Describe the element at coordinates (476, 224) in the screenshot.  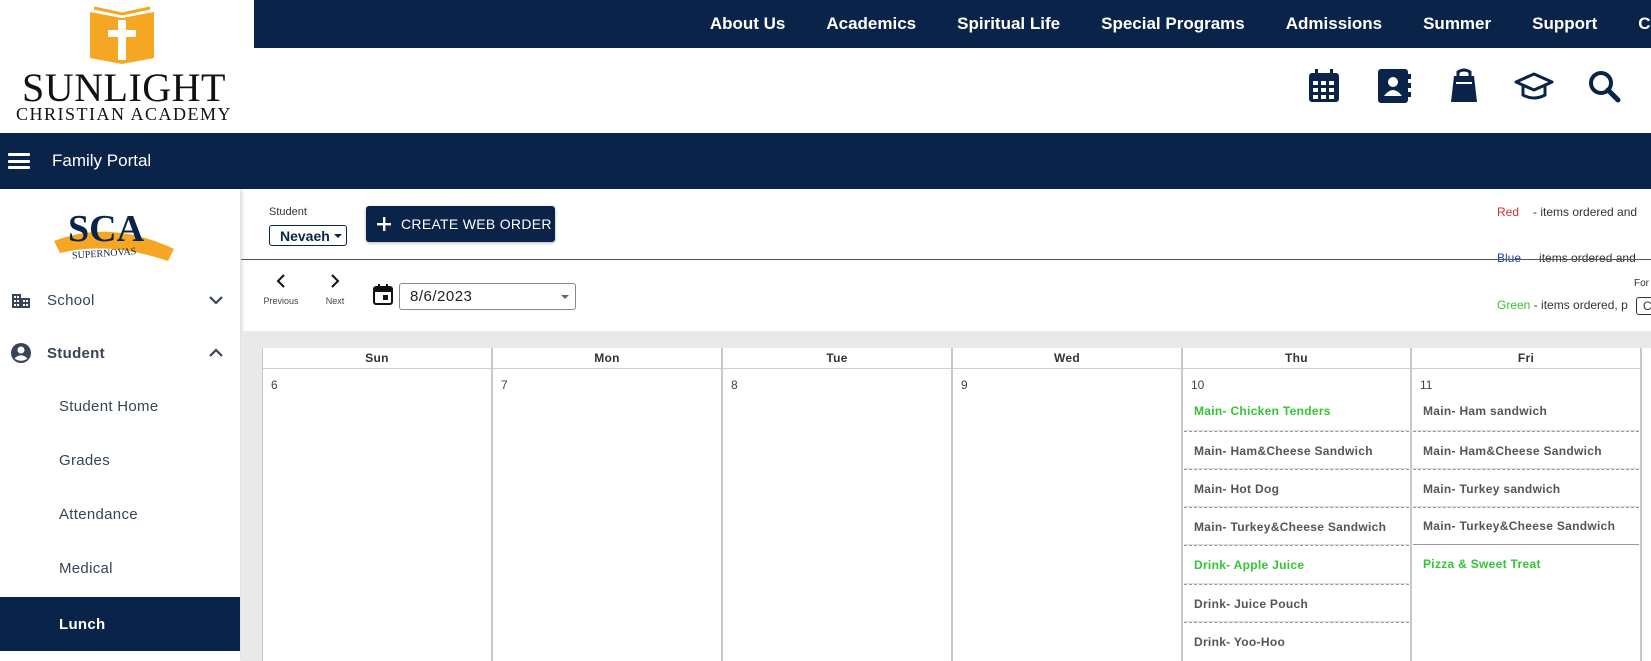
I see `create-web-order-label: CREATE WEB ORDER` at that location.